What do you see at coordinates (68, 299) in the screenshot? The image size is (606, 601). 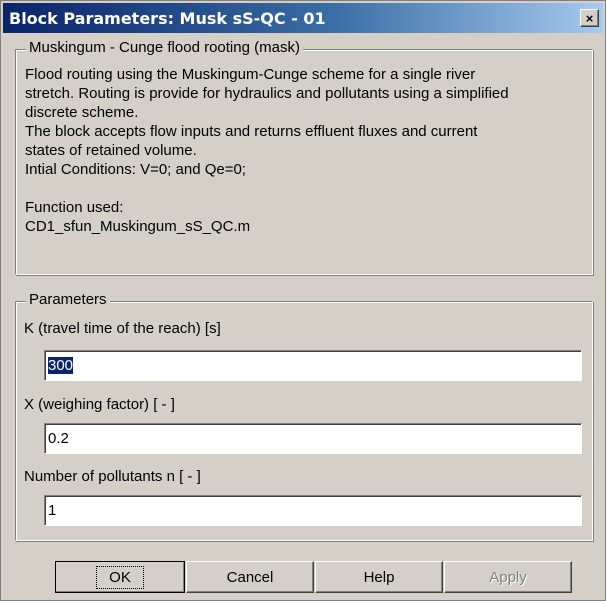 I see `parameters-group-legend: Parameters` at bounding box center [68, 299].